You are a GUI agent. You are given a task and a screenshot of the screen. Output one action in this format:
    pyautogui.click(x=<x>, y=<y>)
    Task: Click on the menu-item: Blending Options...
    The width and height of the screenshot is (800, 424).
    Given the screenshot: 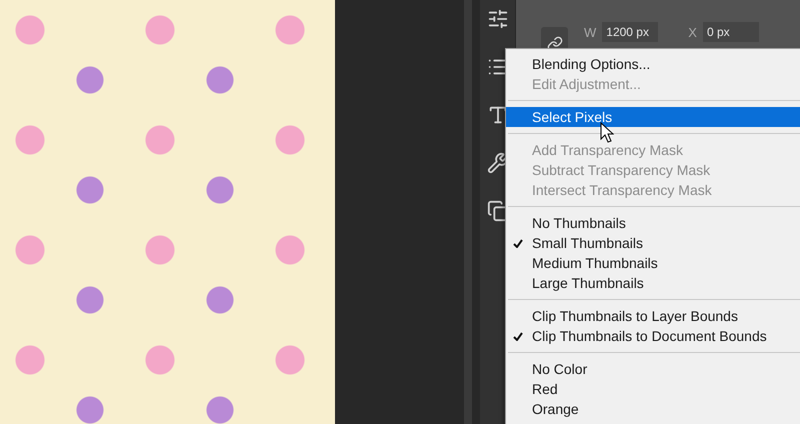 What is the action you would take?
    pyautogui.click(x=653, y=64)
    